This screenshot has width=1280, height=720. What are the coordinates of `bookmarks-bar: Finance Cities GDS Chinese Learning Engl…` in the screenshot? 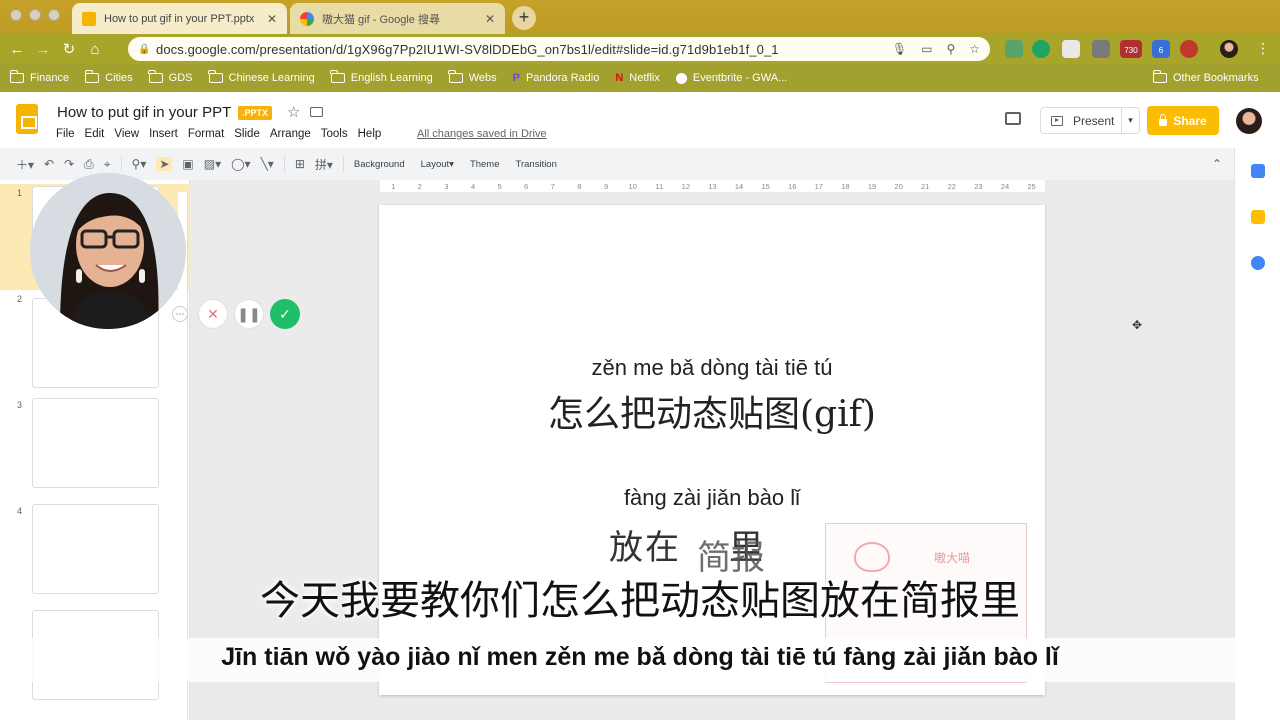 It's located at (640, 78).